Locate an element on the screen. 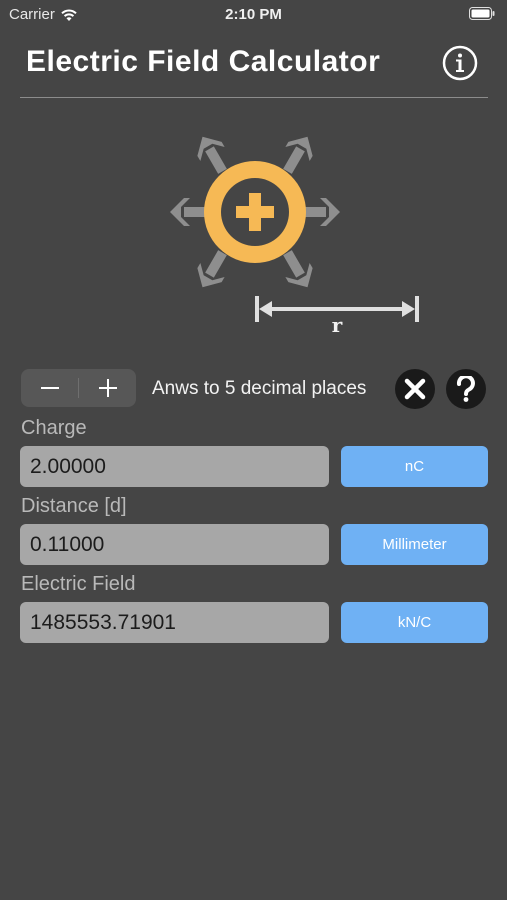 Image resolution: width=507 pixels, height=900 pixels. battery-icon is located at coordinates (482, 13).